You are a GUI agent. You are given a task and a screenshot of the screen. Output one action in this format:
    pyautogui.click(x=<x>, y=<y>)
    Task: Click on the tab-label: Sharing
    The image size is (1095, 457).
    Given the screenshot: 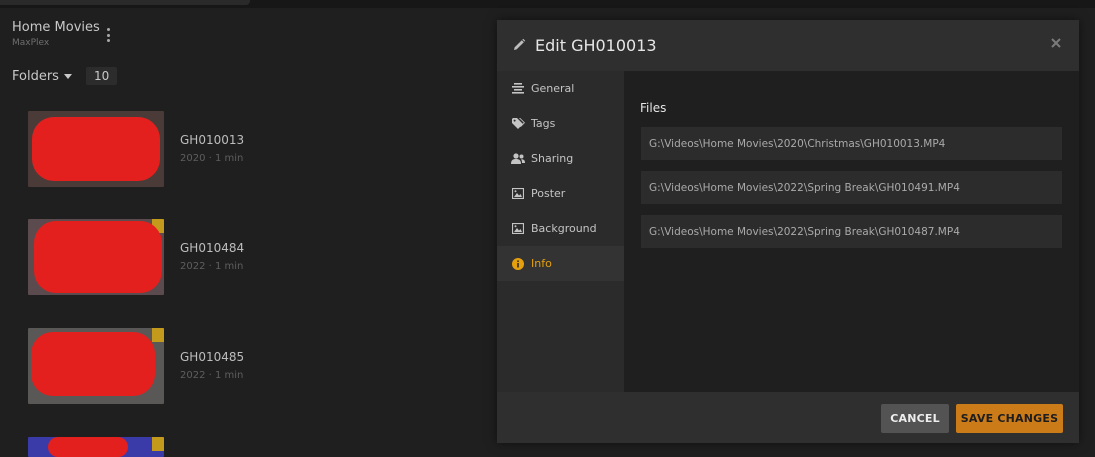 What is the action you would take?
    pyautogui.click(x=552, y=158)
    